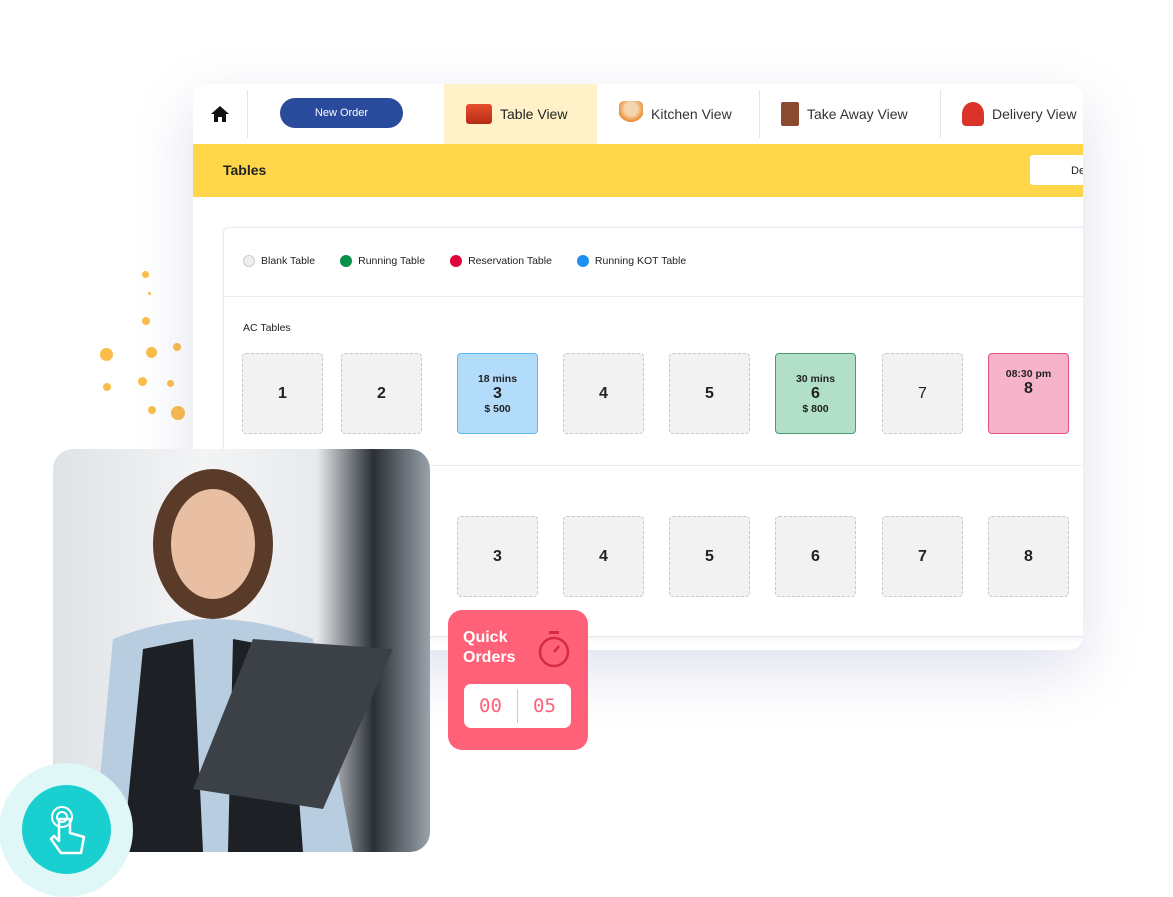 The image size is (1173, 897). I want to click on quick-orders-title: Orders, so click(489, 657).